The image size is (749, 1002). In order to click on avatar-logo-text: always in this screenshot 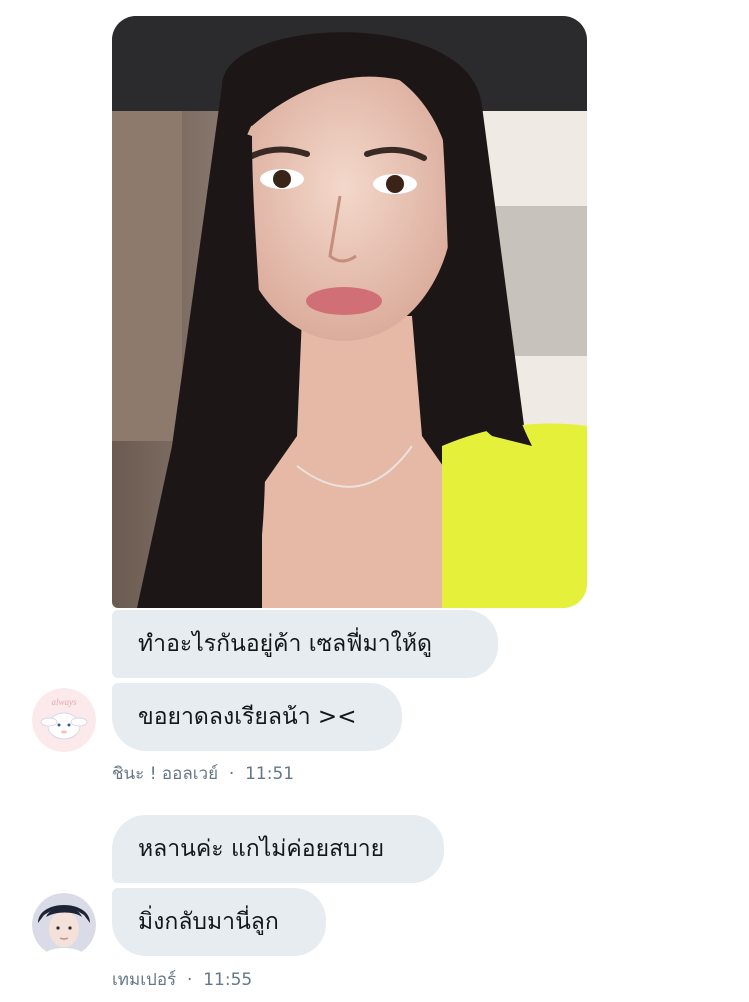, I will do `click(63, 702)`.